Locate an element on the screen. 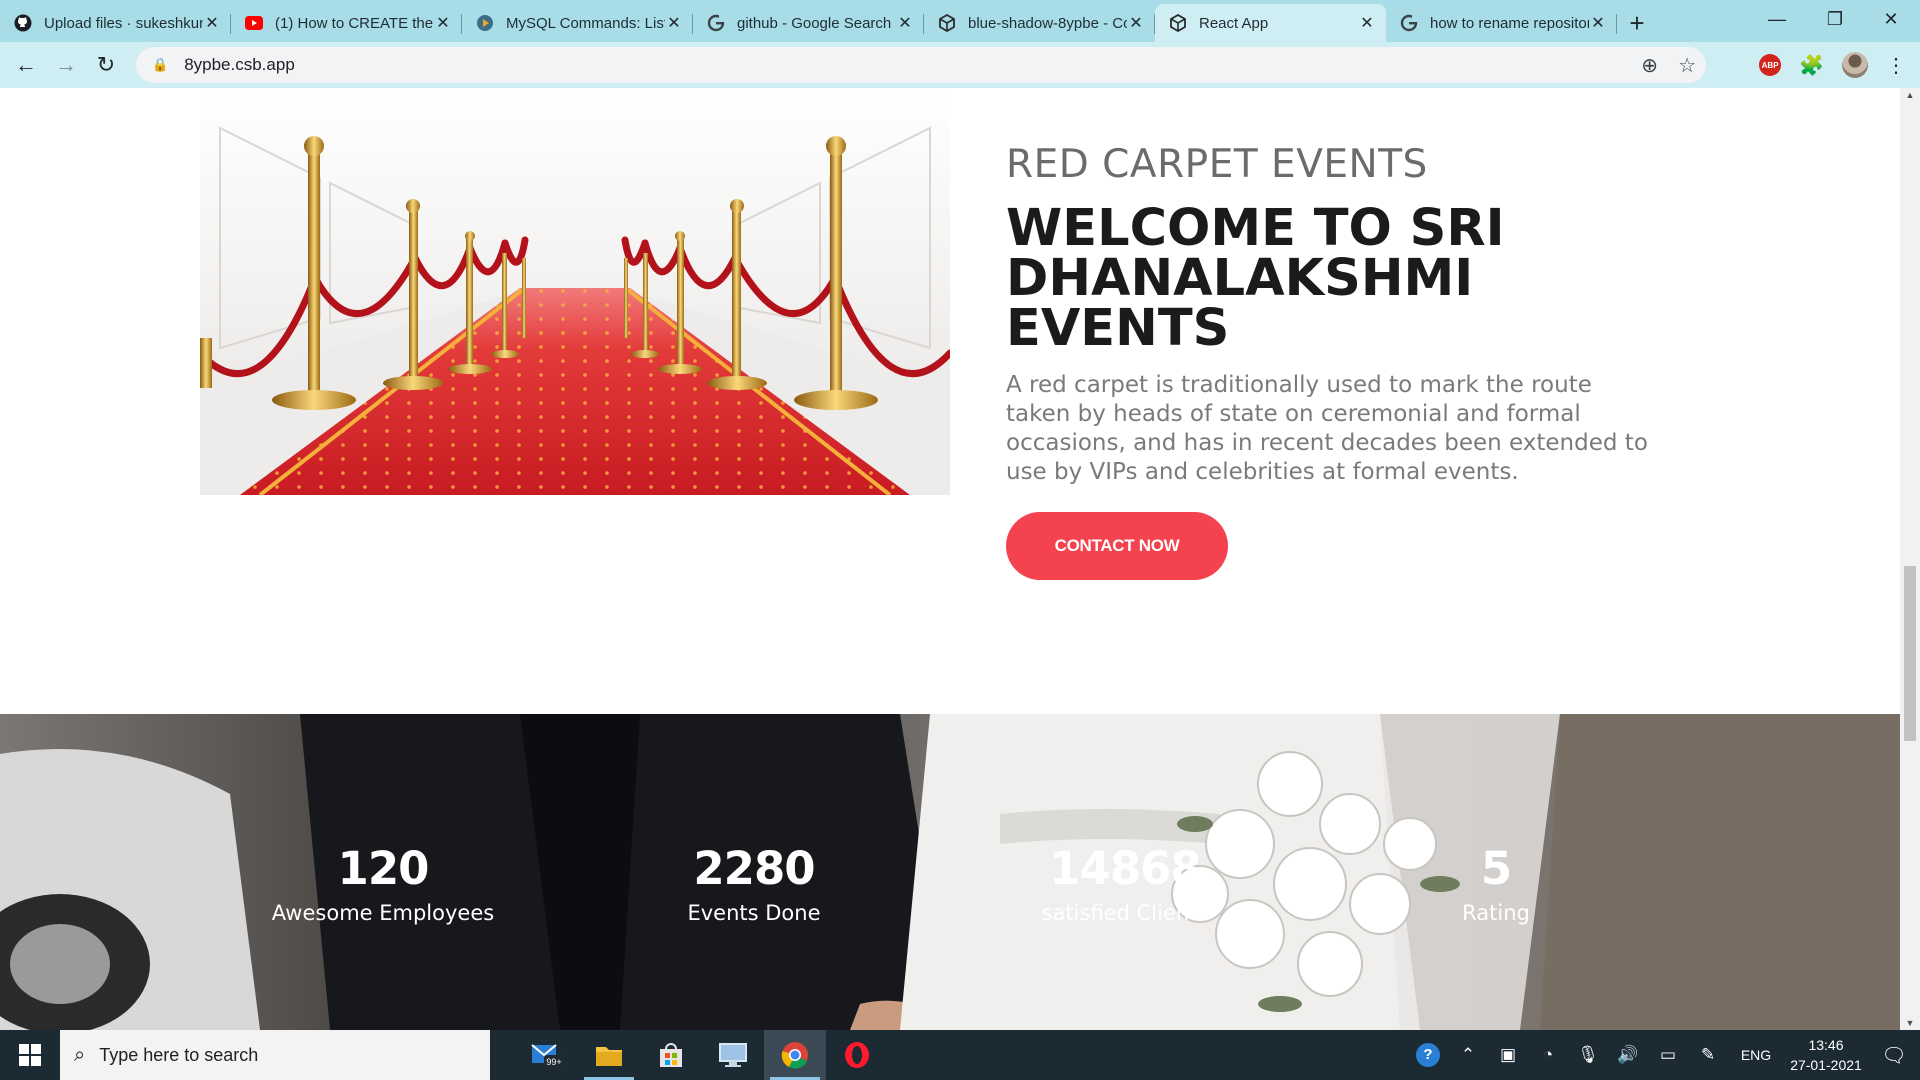  reload-icon: ↻ is located at coordinates (106, 65).